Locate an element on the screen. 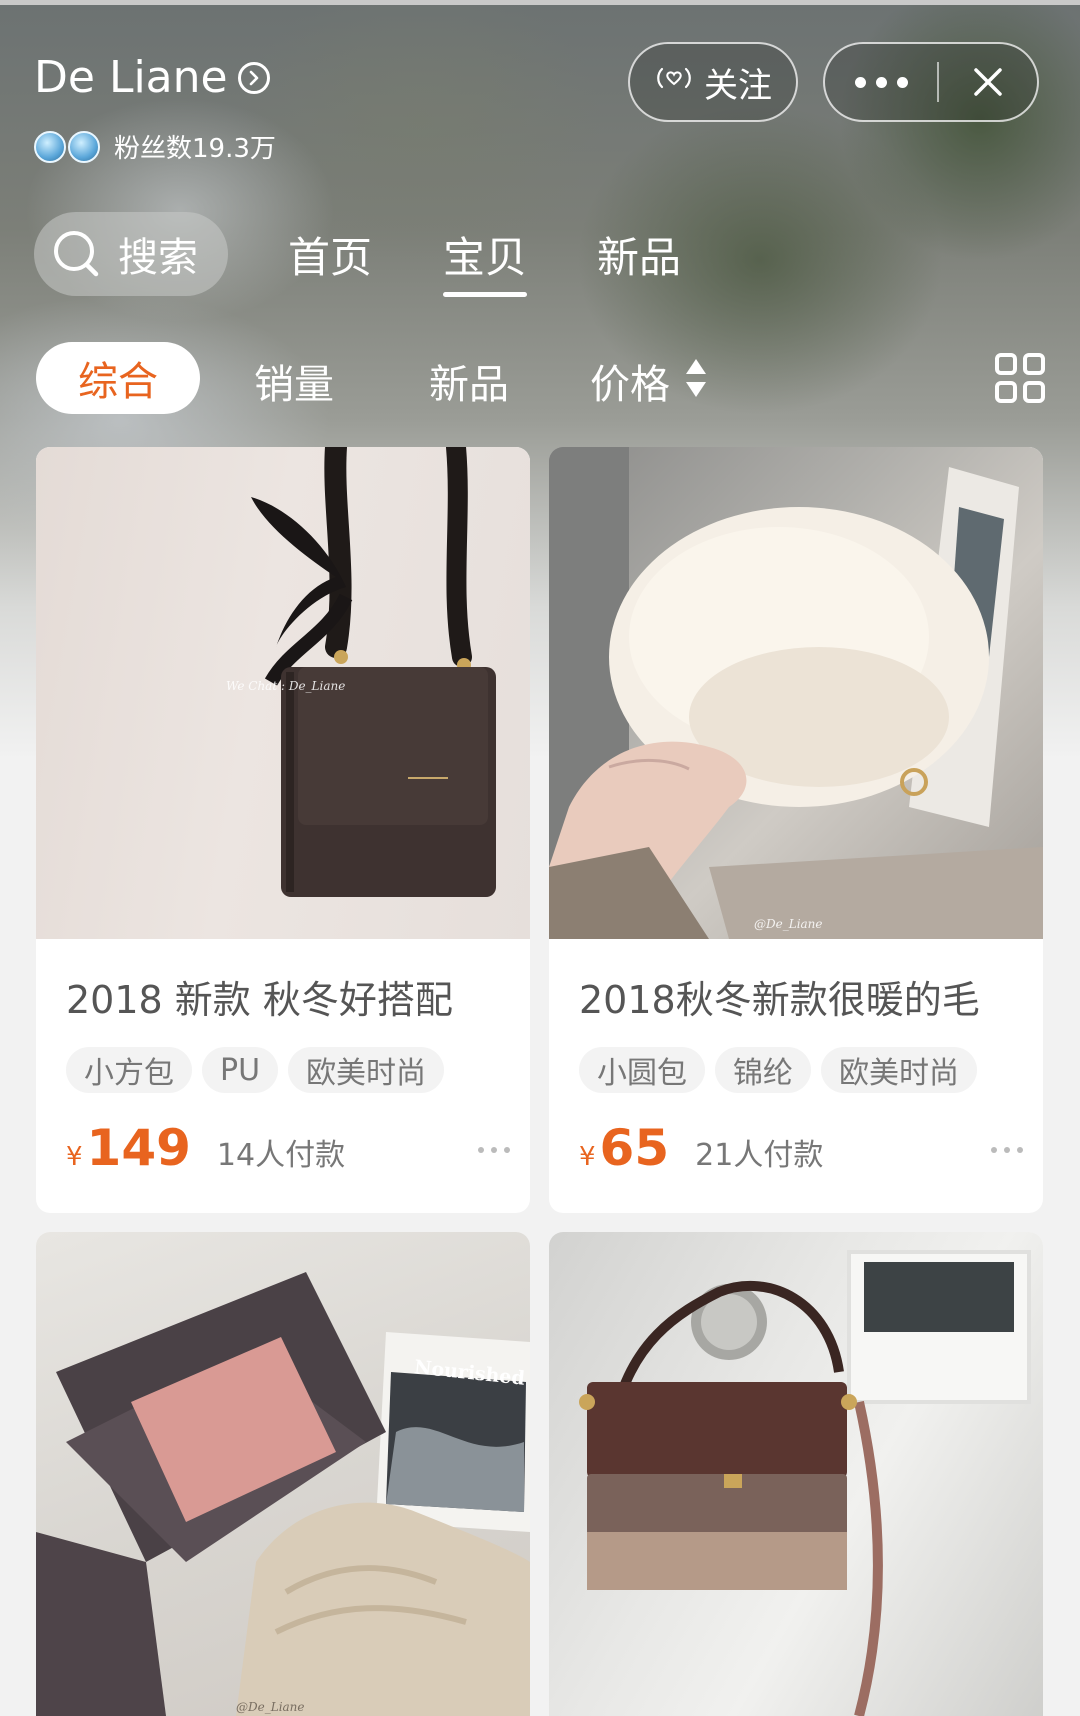 This screenshot has height=1716, width=1080. product-image is located at coordinates (796, 1474).